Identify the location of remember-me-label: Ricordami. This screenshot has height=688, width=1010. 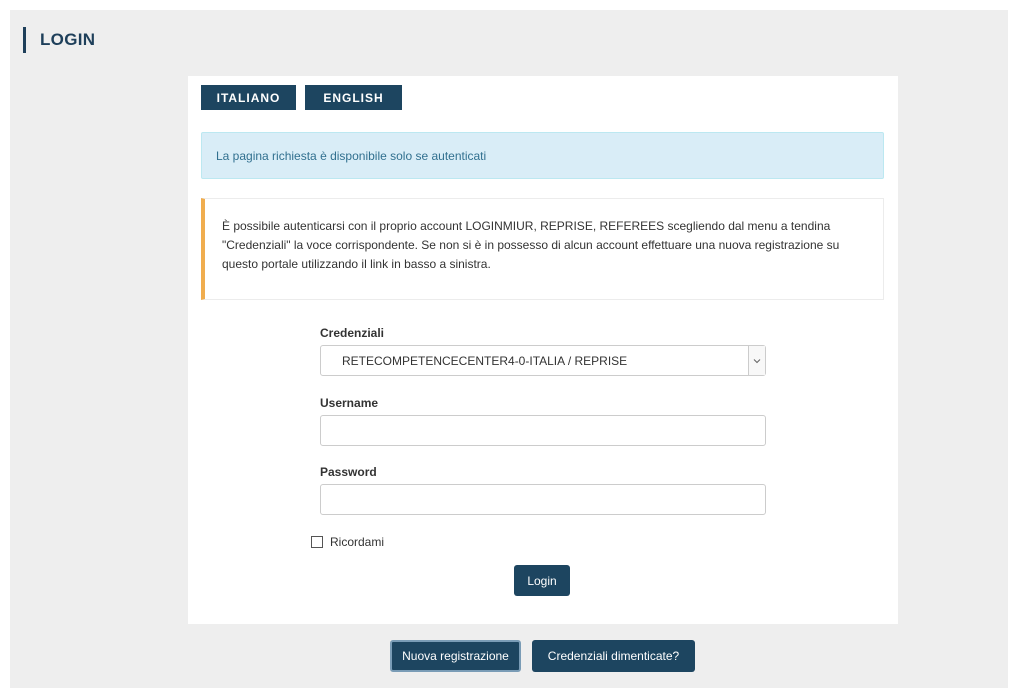
(357, 542).